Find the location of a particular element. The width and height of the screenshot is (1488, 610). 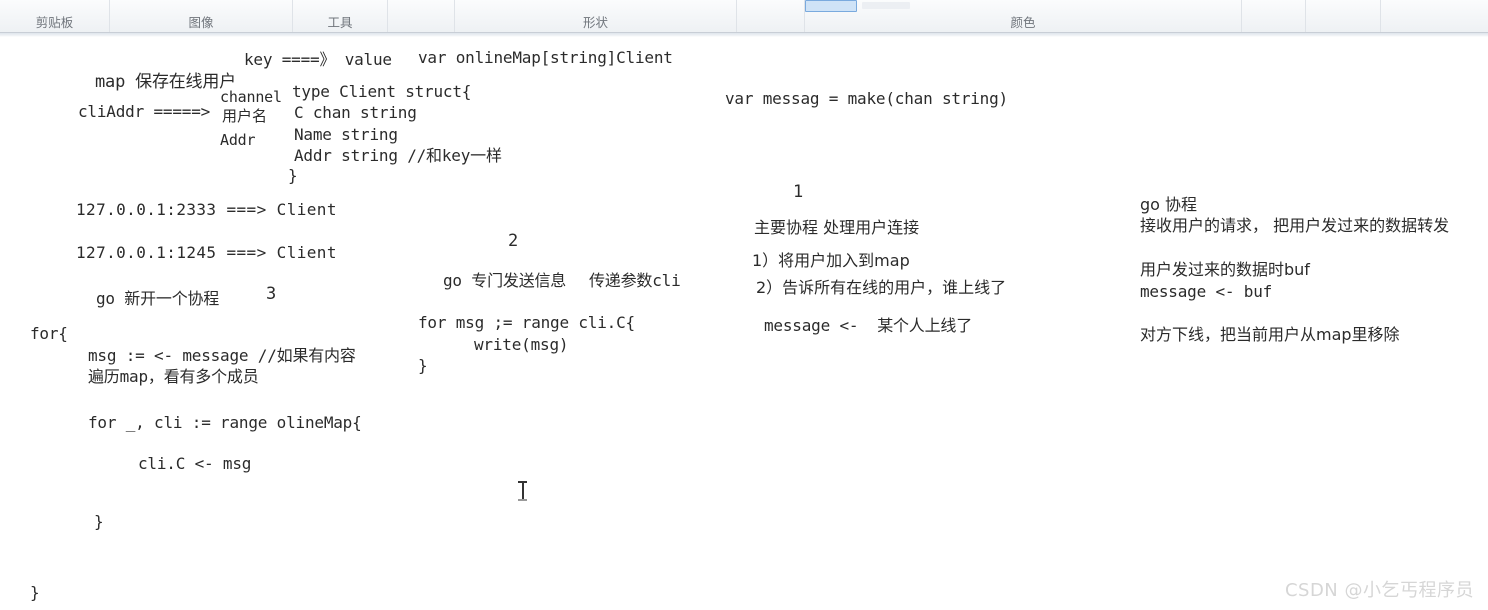

canvas-note-username-word: 用户名 is located at coordinates (245, 116).